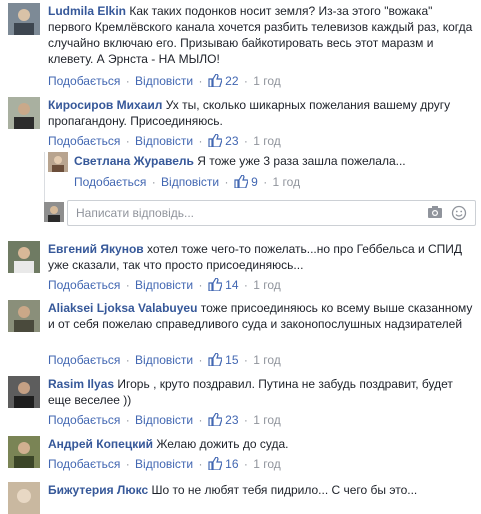 This screenshot has width=481, height=514. What do you see at coordinates (87, 11) in the screenshot?
I see `comment-author: Ludmila Elkin` at bounding box center [87, 11].